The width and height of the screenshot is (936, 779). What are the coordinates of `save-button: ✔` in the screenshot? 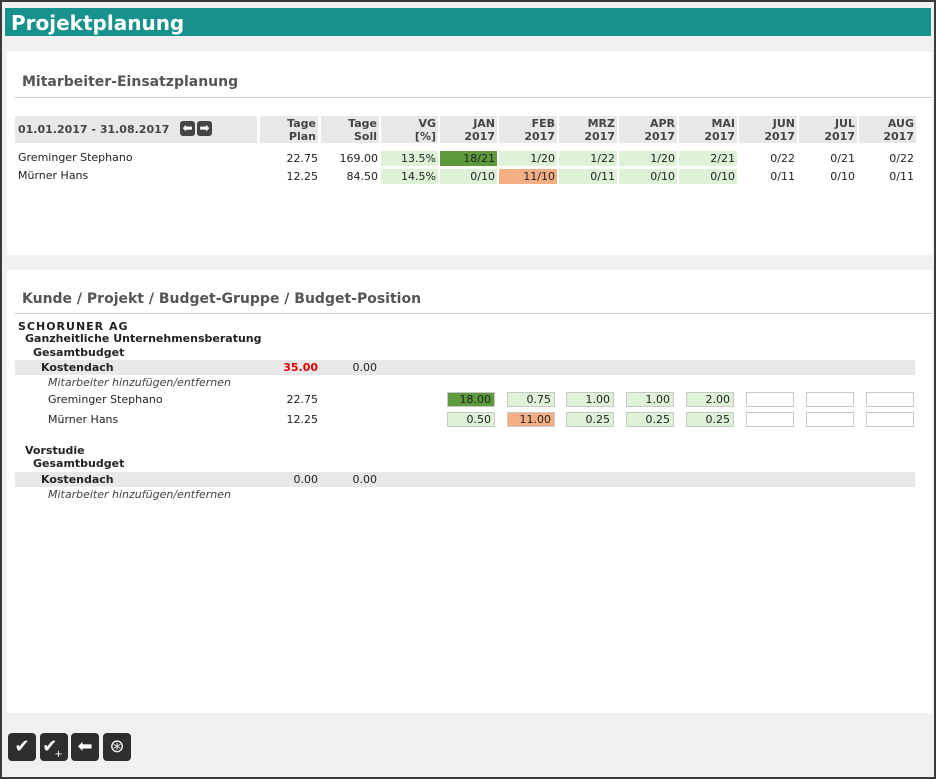 It's located at (22, 747).